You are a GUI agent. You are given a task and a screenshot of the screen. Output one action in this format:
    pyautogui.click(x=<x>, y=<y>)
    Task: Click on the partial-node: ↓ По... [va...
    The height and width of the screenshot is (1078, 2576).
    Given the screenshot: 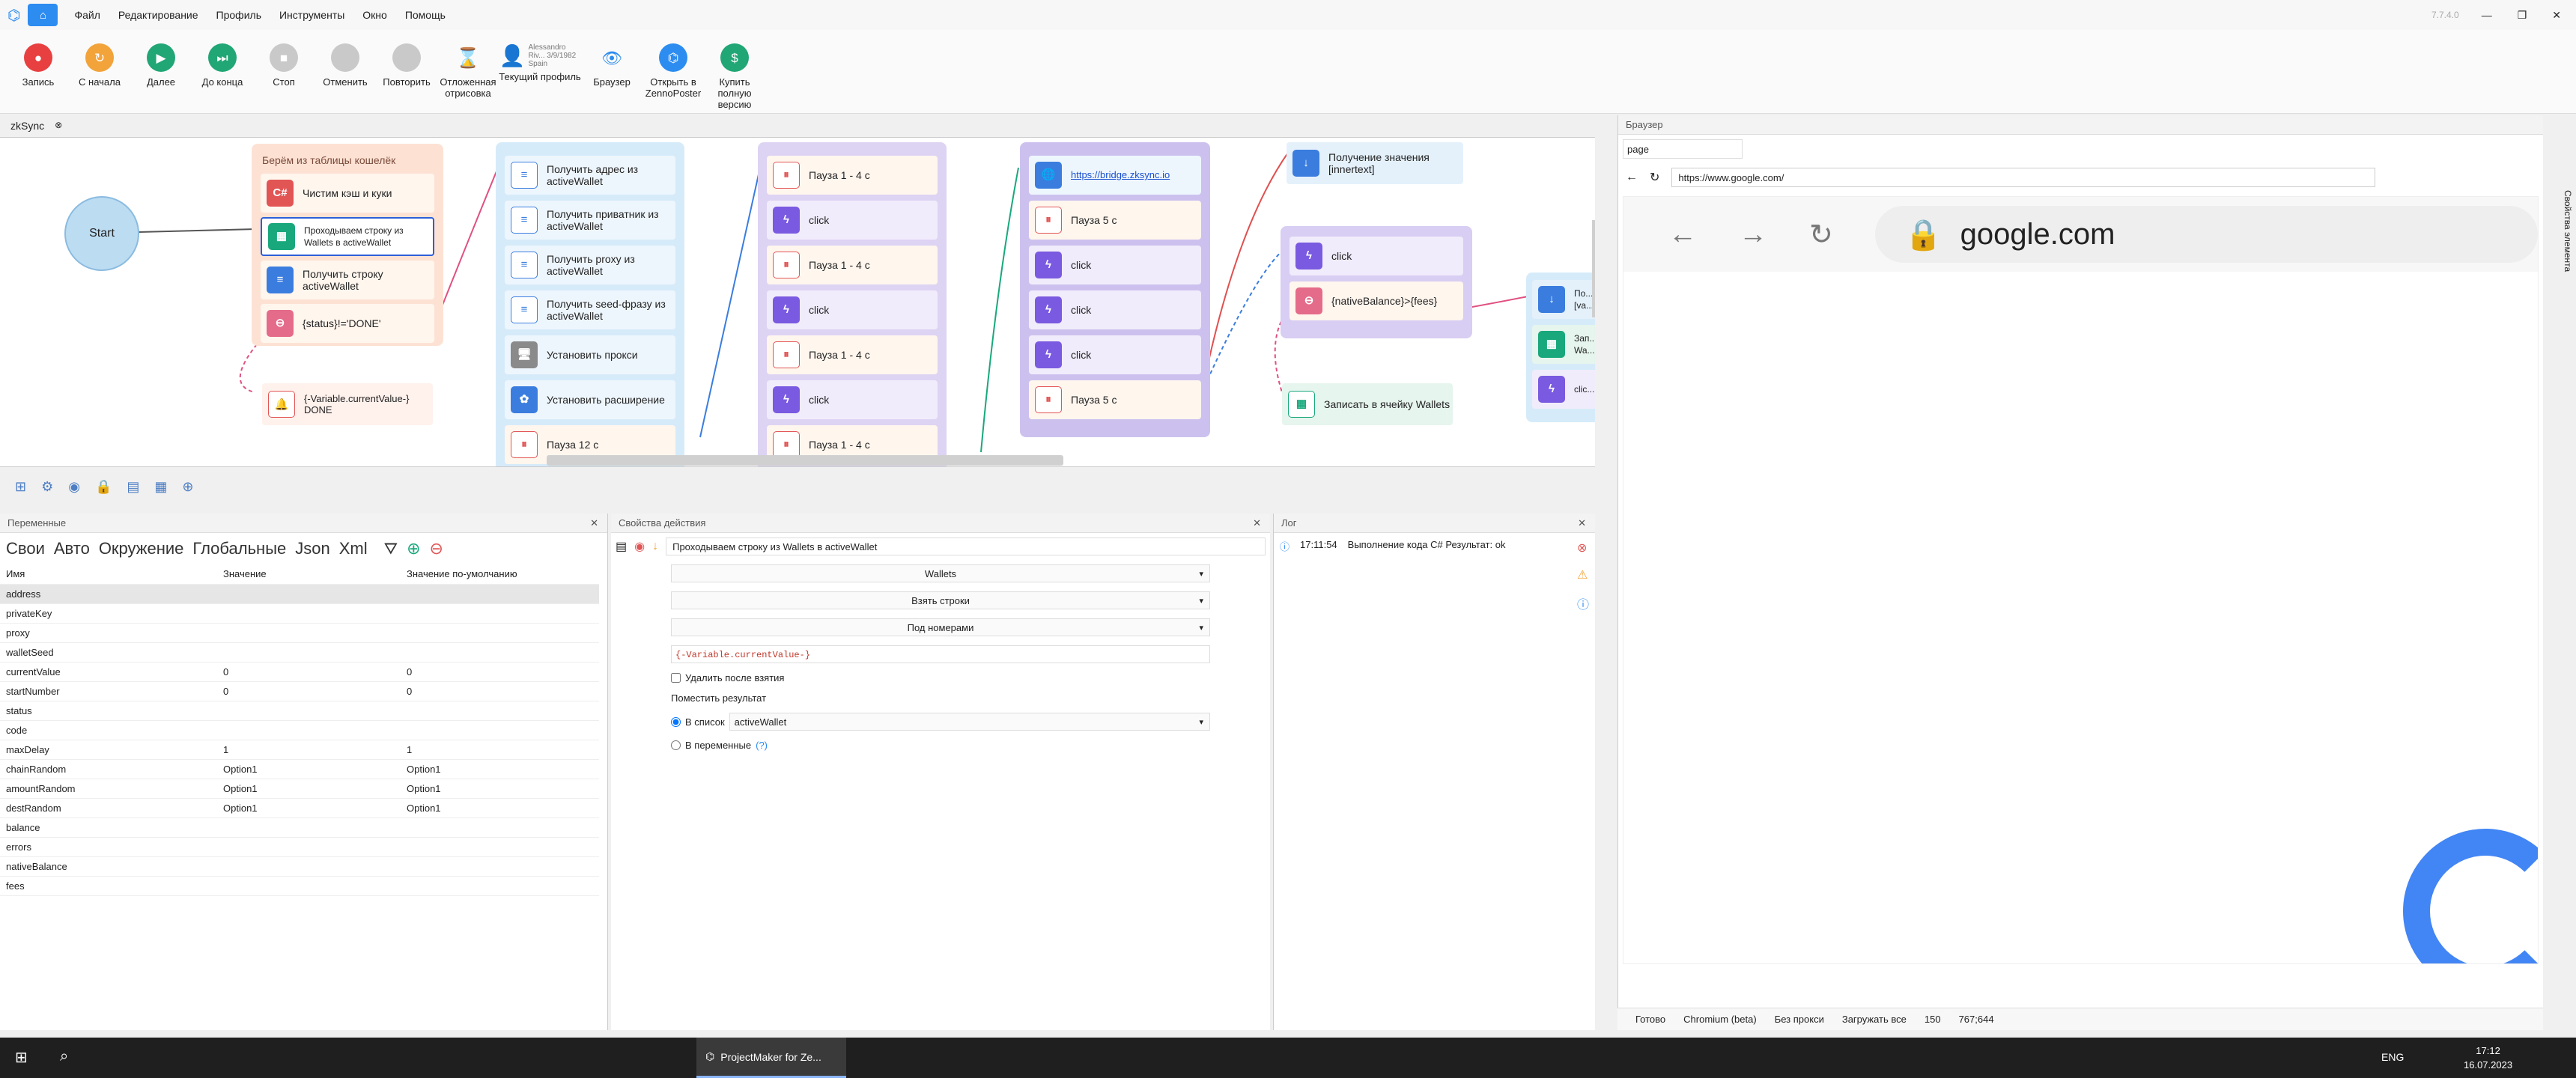 What is the action you would take?
    pyautogui.click(x=1563, y=299)
    